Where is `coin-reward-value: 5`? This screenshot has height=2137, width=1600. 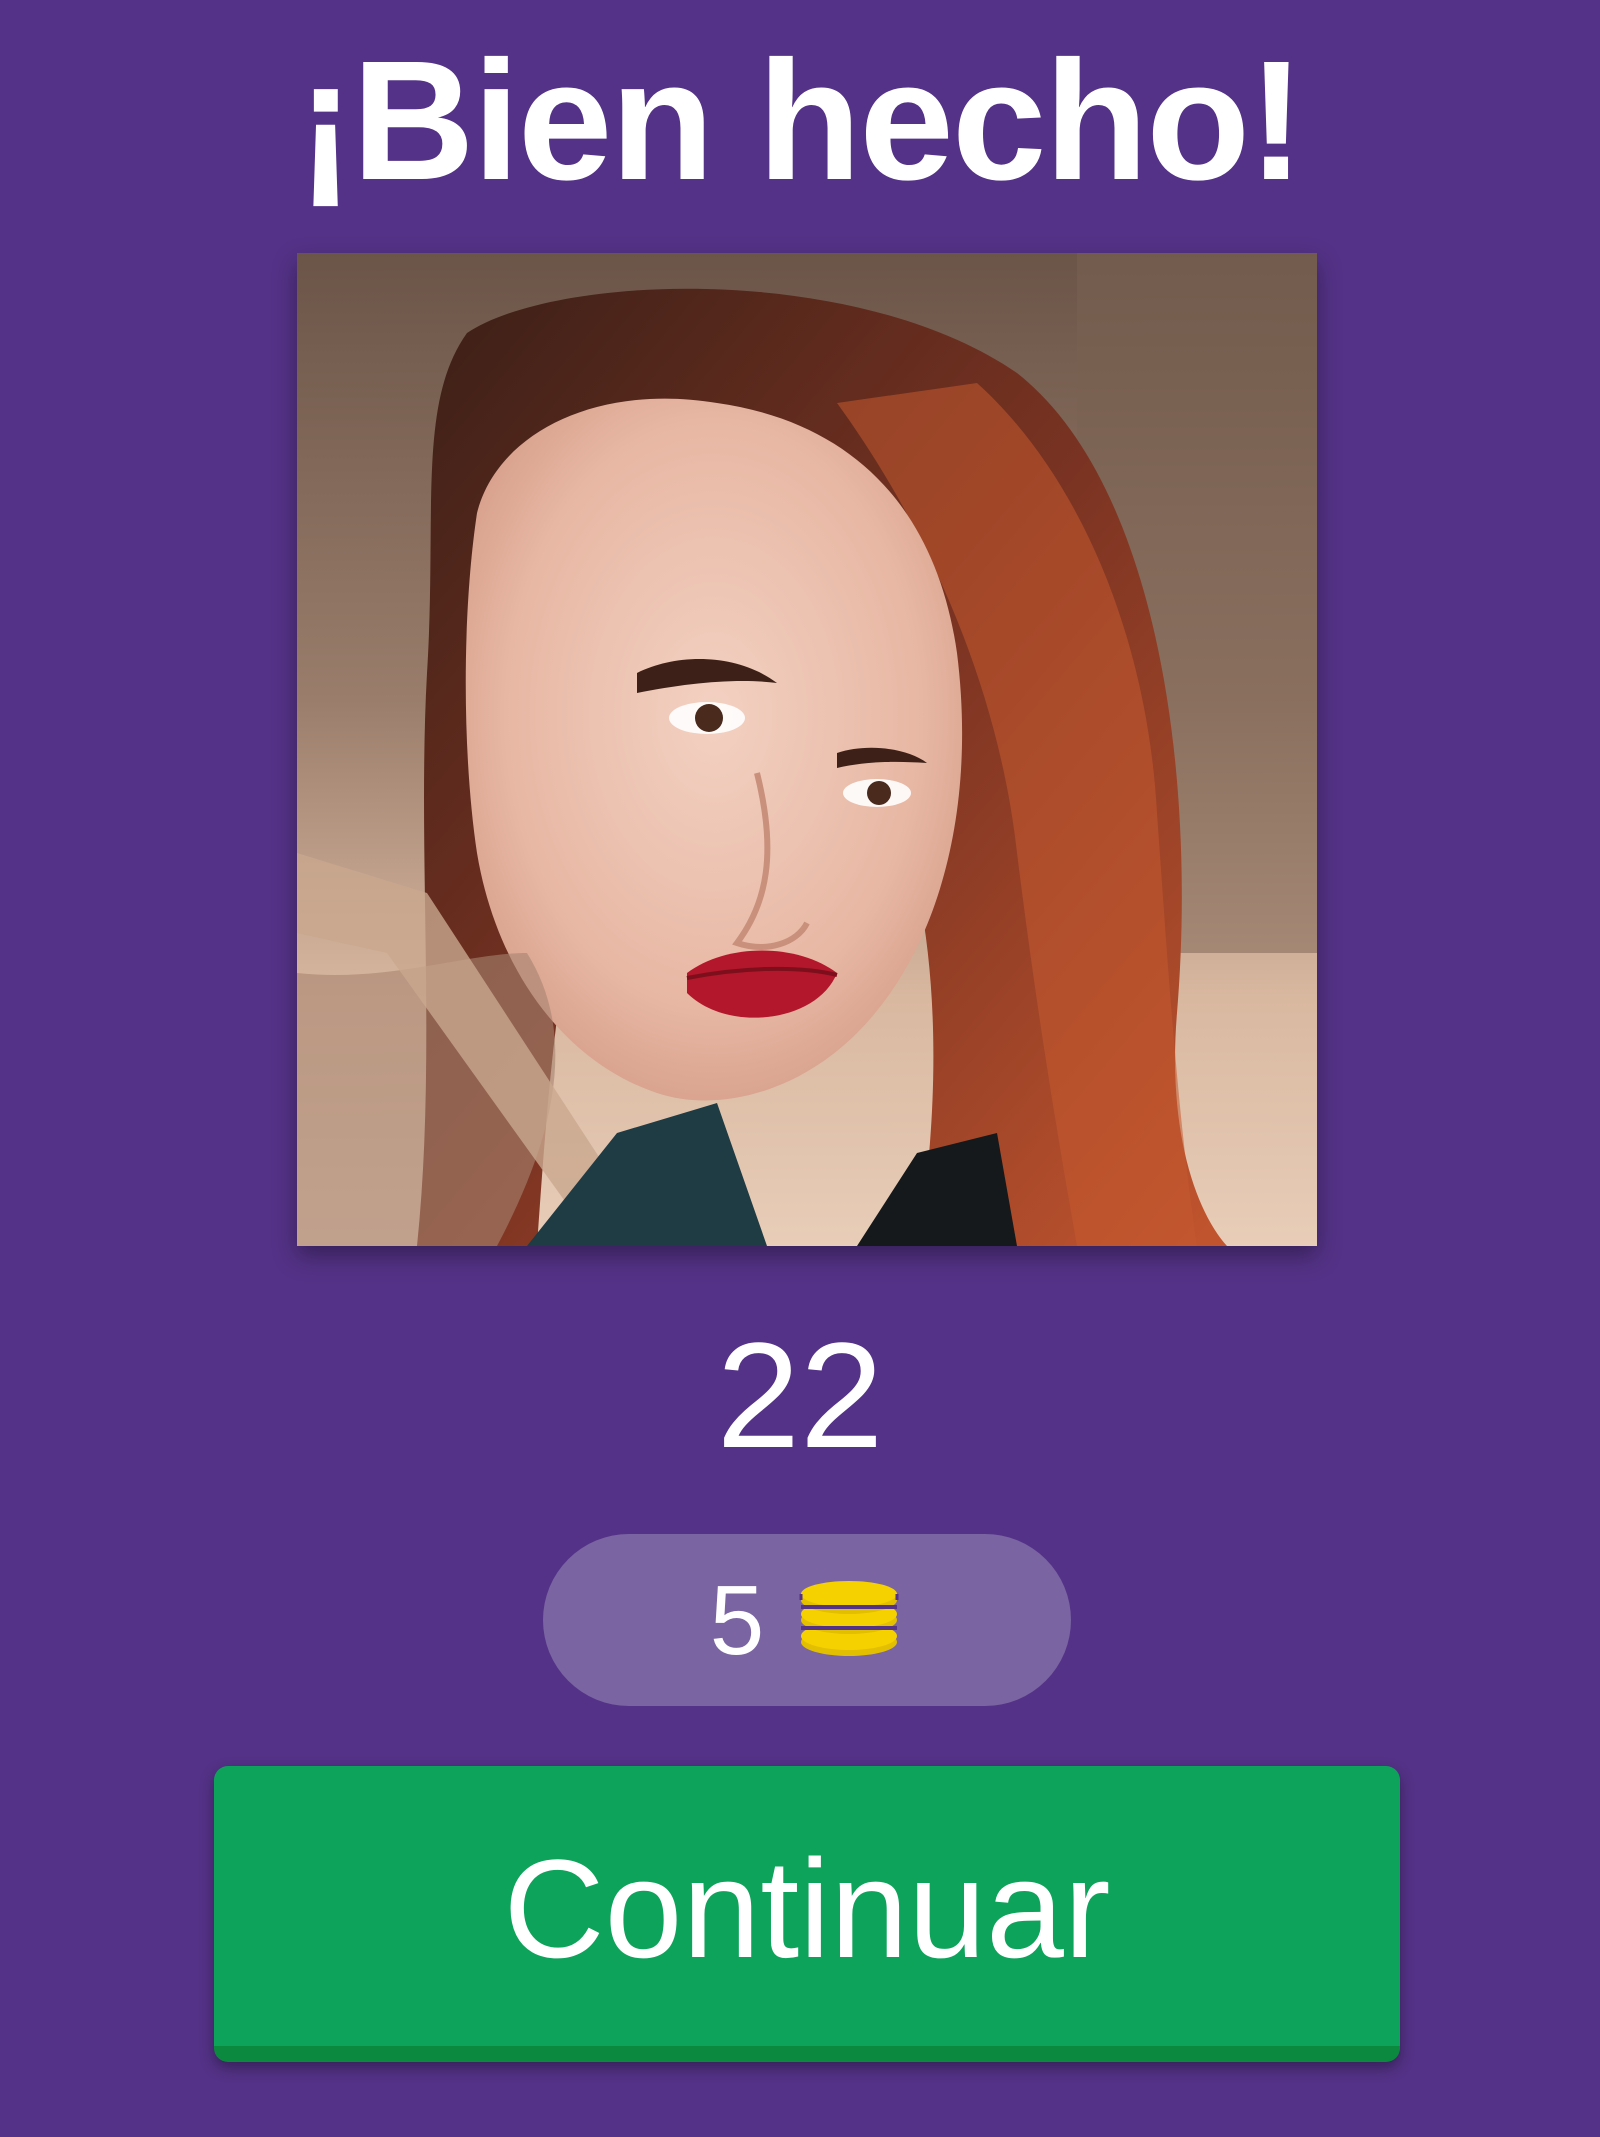 coin-reward-value: 5 is located at coordinates (737, 1620).